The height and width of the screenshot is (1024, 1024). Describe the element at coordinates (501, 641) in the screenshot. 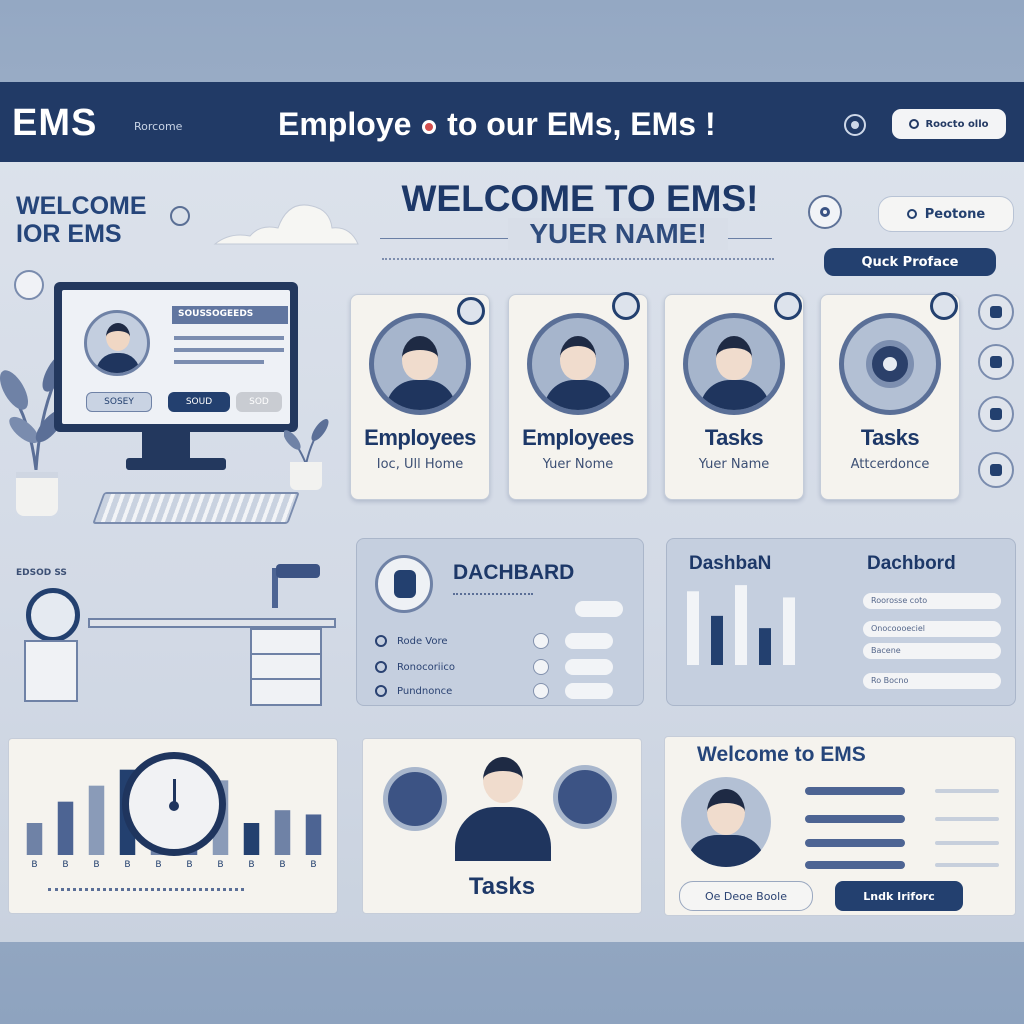

I see `dashboard-row: Rode Vore` at that location.